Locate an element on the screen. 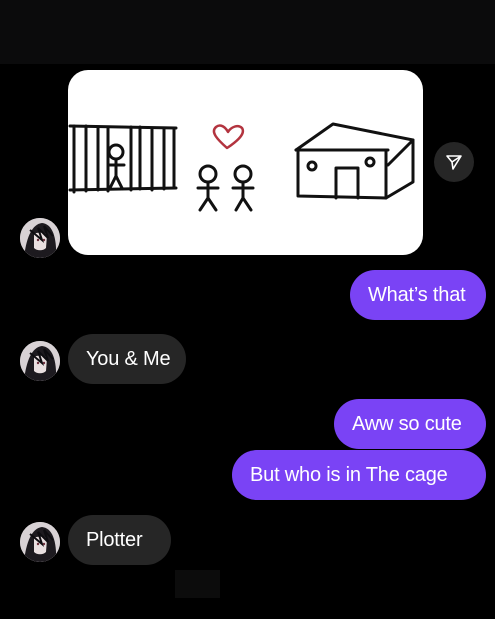 The height and width of the screenshot is (619, 495). outgoing-message: But who is in The cage is located at coordinates (359, 475).